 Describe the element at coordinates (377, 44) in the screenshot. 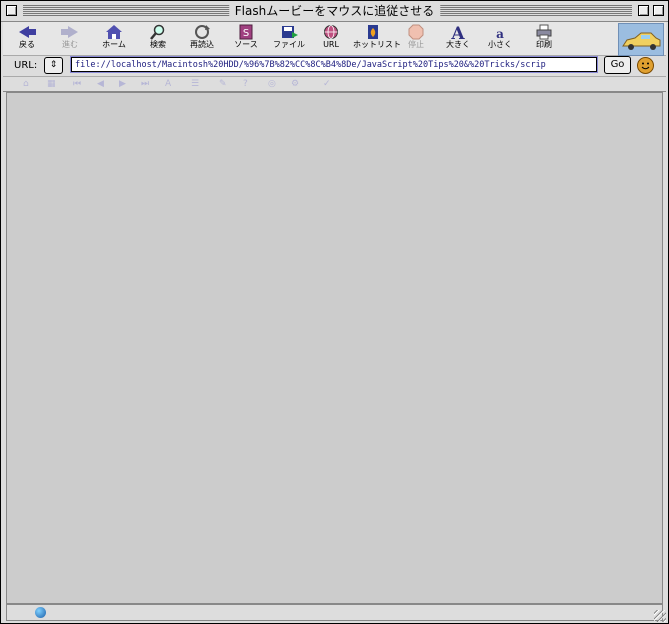

I see `hotlist-label: ホットリスト` at that location.